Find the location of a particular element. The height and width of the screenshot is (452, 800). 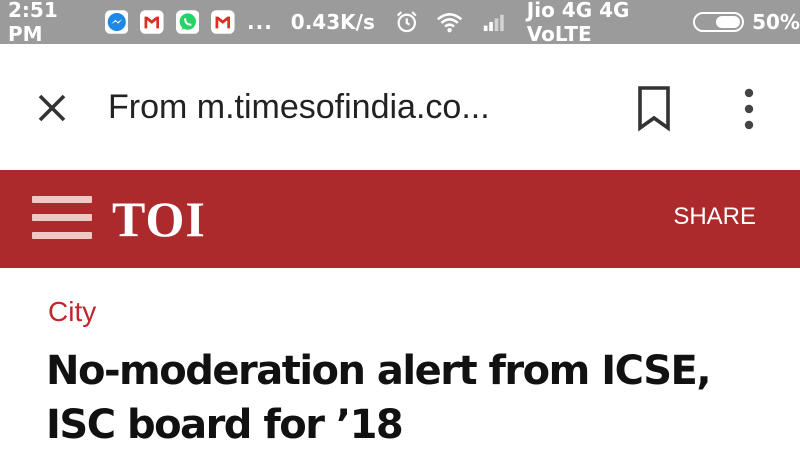

more-vert-icon is located at coordinates (749, 109).